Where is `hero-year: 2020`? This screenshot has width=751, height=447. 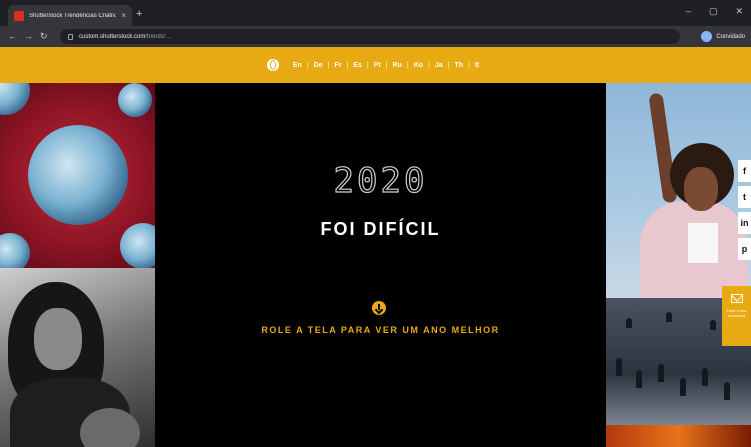
hero-year: 2020 is located at coordinates (380, 180).